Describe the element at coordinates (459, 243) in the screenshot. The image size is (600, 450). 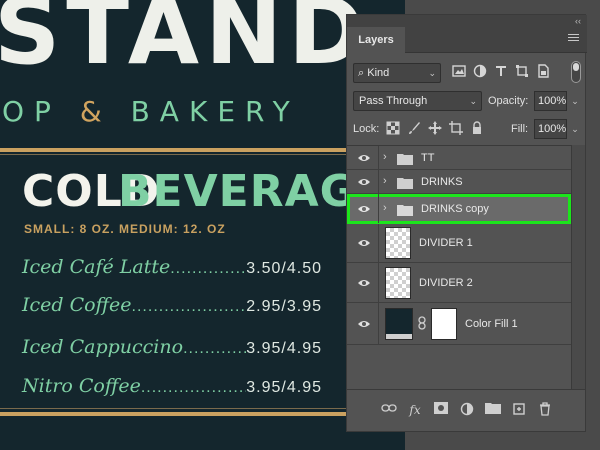
I see `layer-row: DIVIDER 1` at that location.